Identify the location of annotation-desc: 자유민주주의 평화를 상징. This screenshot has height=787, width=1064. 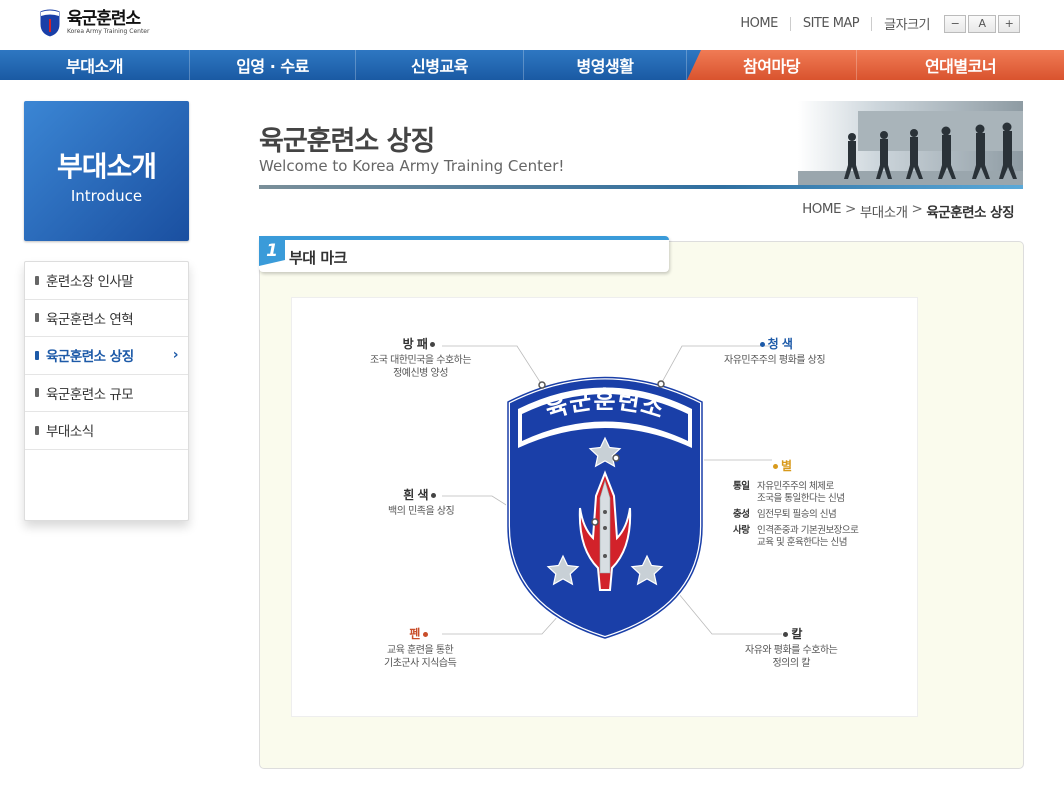
(775, 360).